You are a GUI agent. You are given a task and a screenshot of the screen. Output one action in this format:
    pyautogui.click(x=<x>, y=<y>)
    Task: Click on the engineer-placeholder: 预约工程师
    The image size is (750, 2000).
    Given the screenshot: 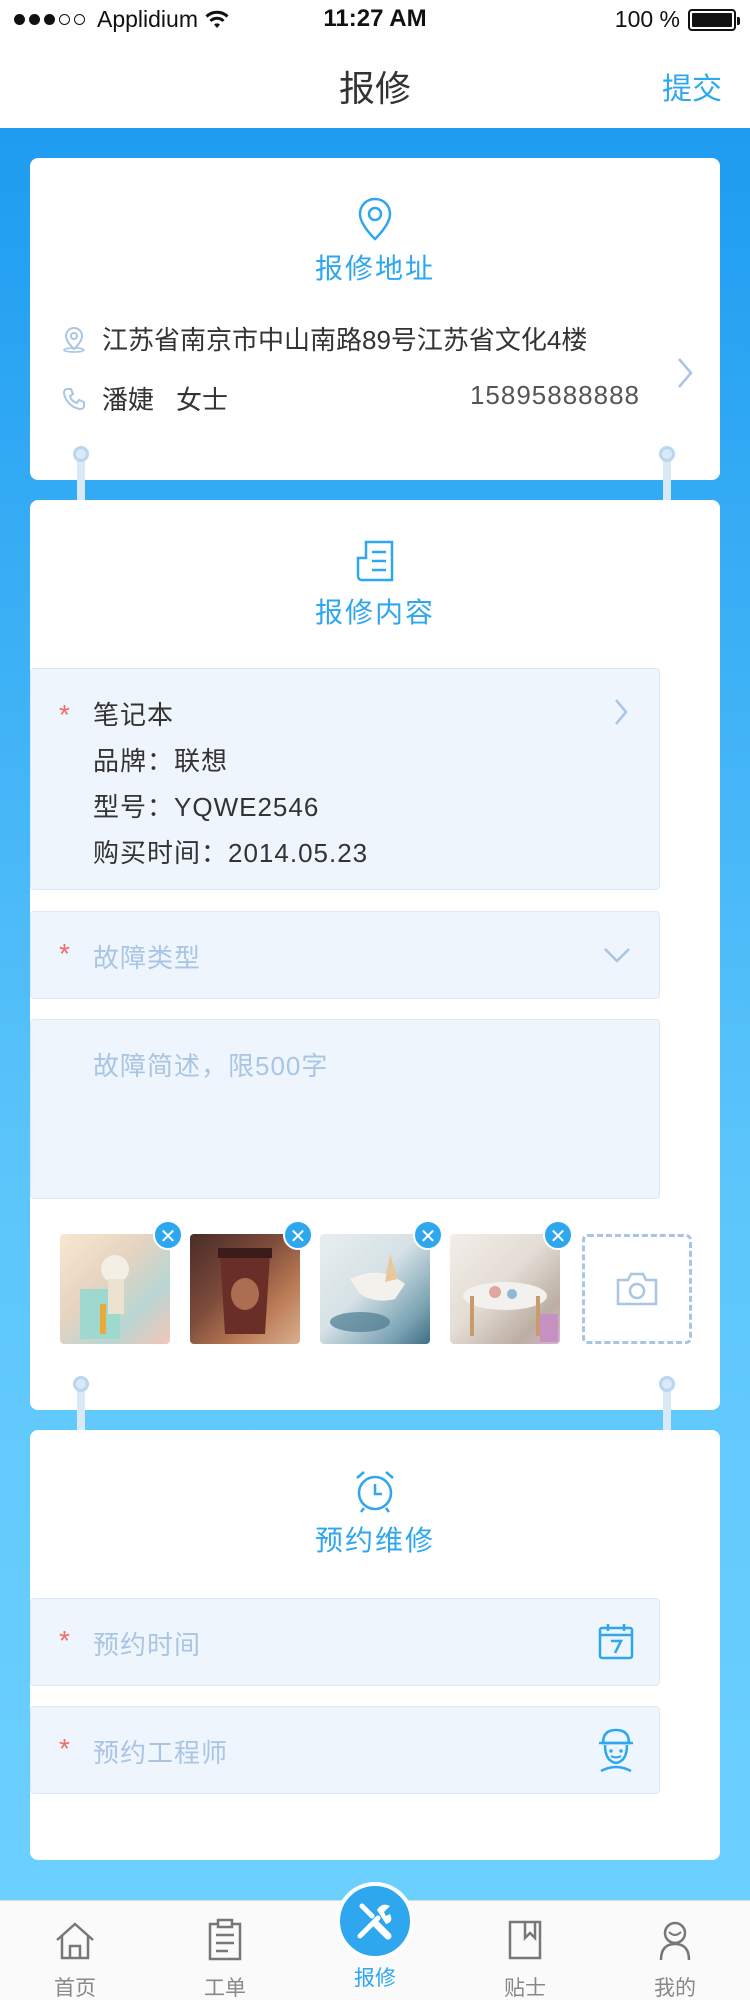 What is the action you would take?
    pyautogui.click(x=161, y=1753)
    